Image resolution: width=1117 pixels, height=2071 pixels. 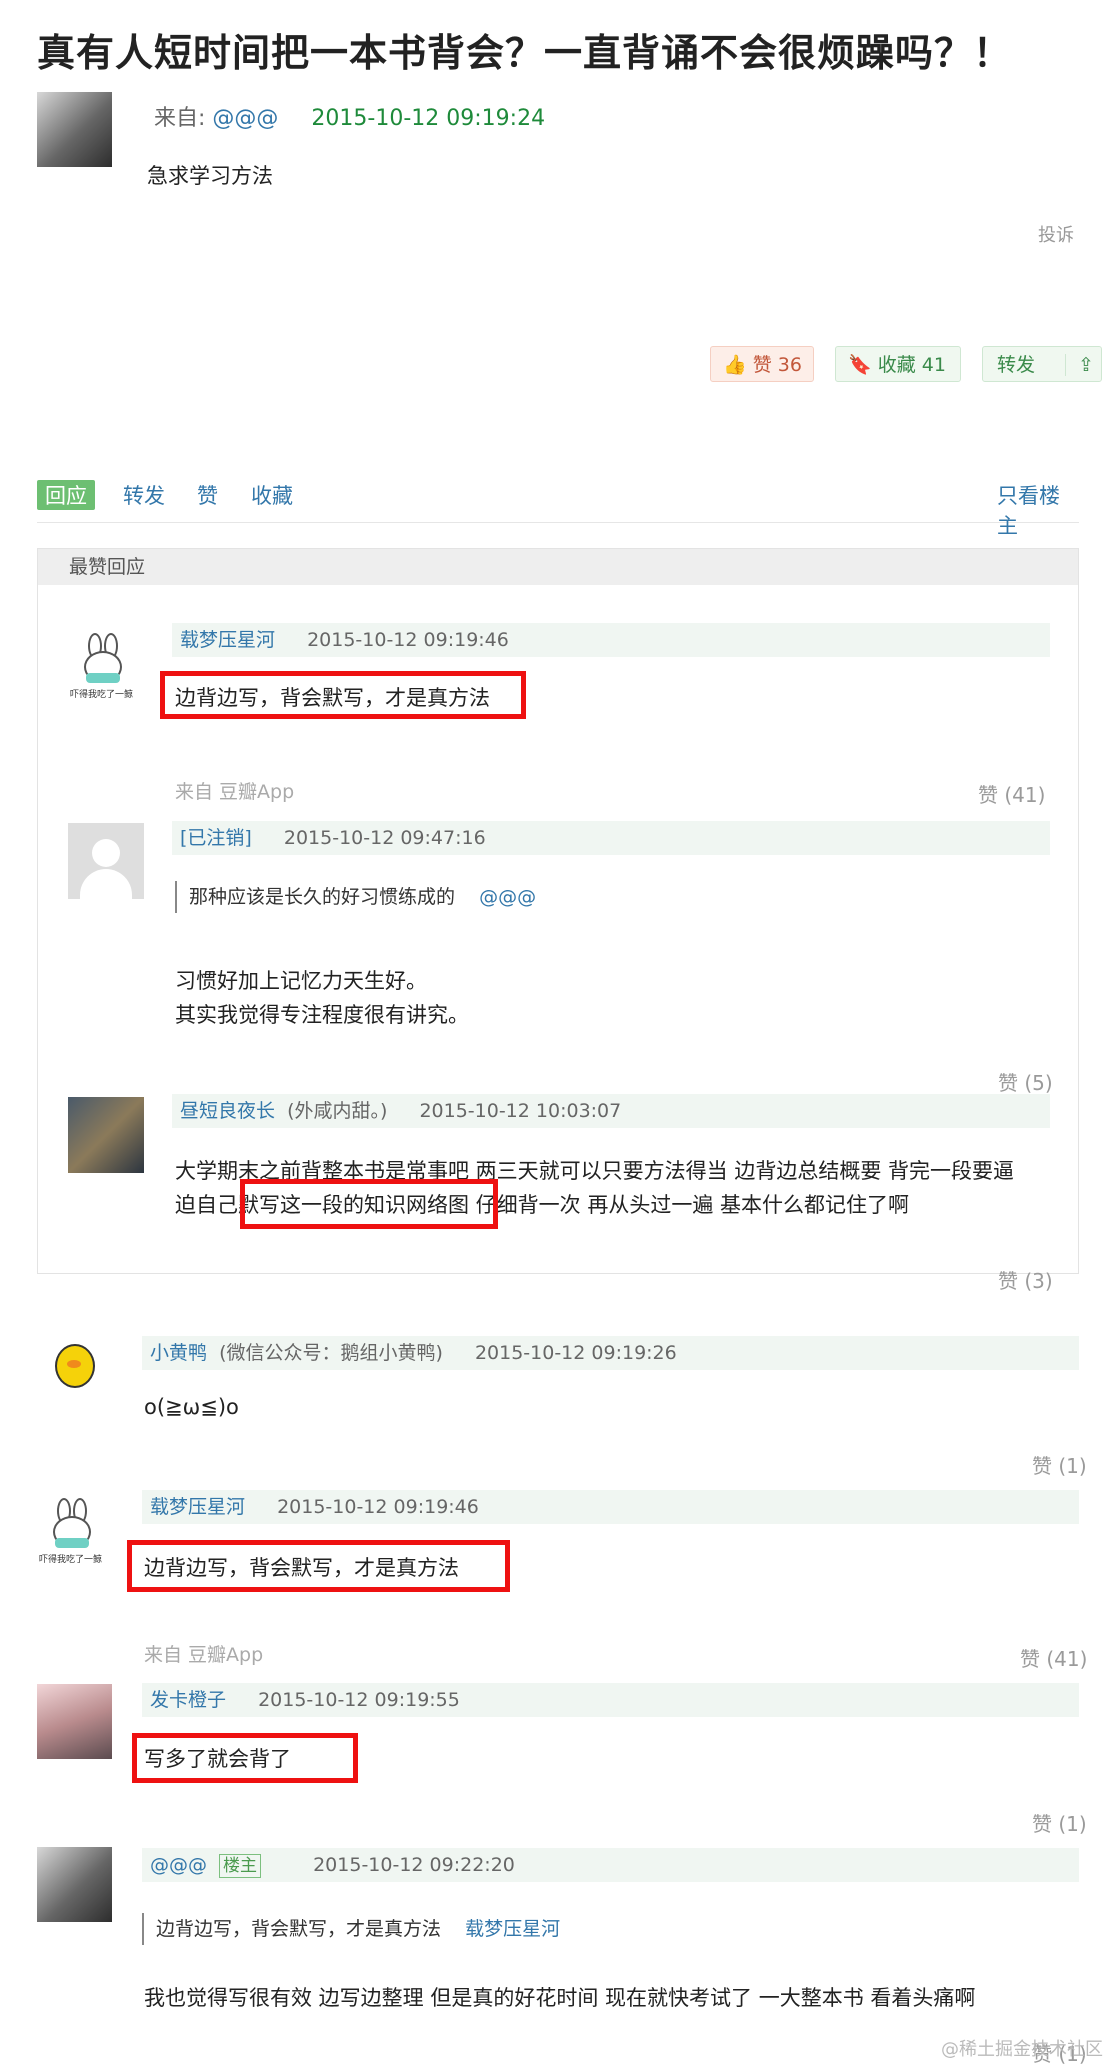 I want to click on comment-user: 小黄鸭, so click(x=178, y=1353).